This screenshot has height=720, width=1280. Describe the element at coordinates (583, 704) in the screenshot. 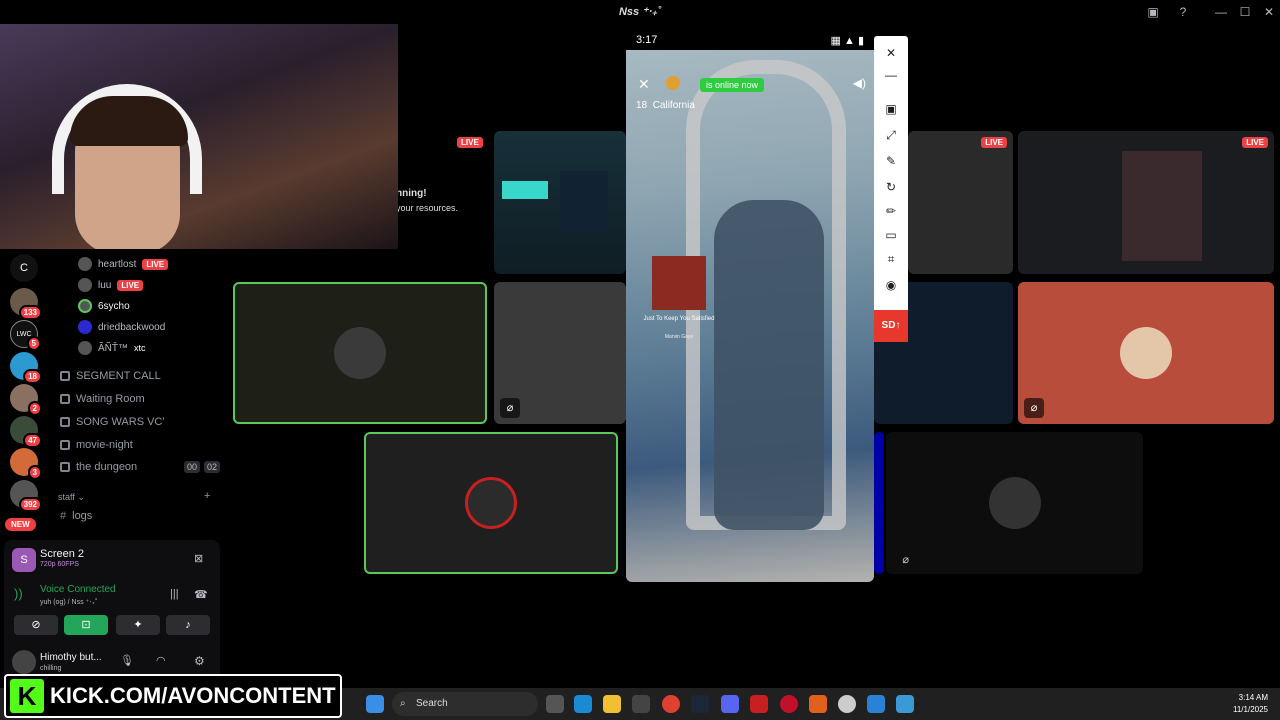

I see `edge-icon` at that location.